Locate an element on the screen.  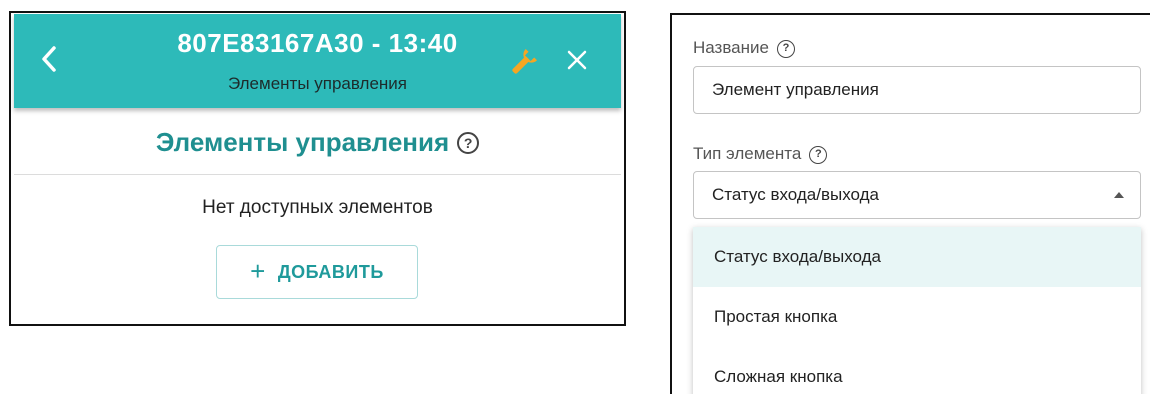
type-field-label: Тип элемента? is located at coordinates (760, 154).